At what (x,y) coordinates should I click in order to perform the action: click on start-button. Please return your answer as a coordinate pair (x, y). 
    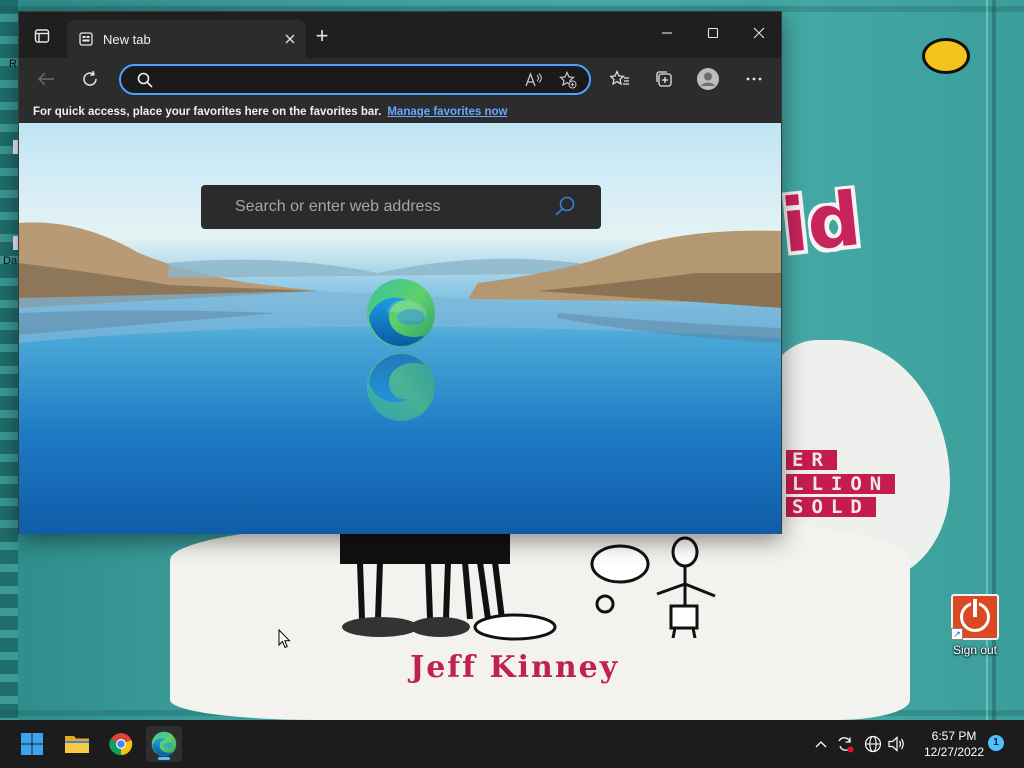
    Looking at the image, I should click on (32, 744).